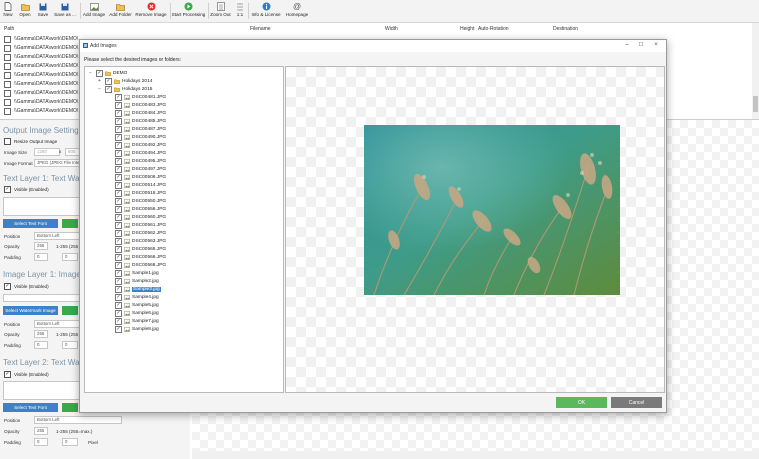 This screenshot has height=459, width=759. Describe the element at coordinates (137, 273) in the screenshot. I see `tree-file-item: ✓ Sample1.jpg` at that location.